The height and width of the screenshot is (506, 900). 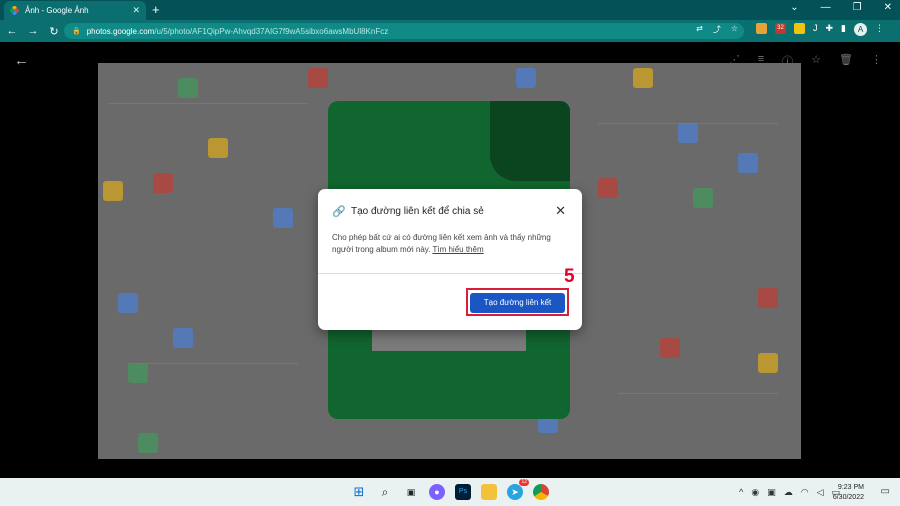 I want to click on new-tab-button: +, so click(x=156, y=10).